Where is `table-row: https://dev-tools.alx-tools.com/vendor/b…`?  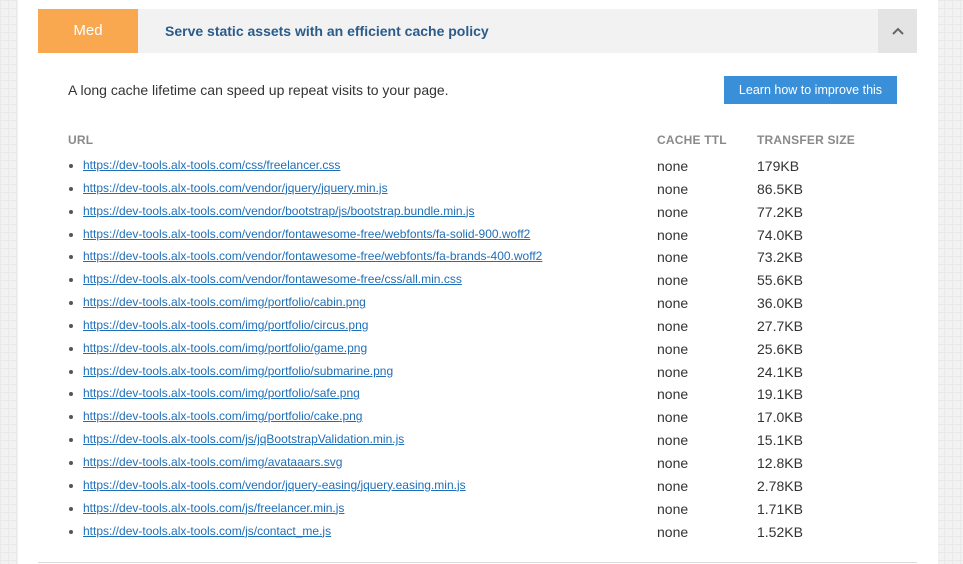
table-row: https://dev-tools.alx-tools.com/vendor/b… is located at coordinates (481, 212).